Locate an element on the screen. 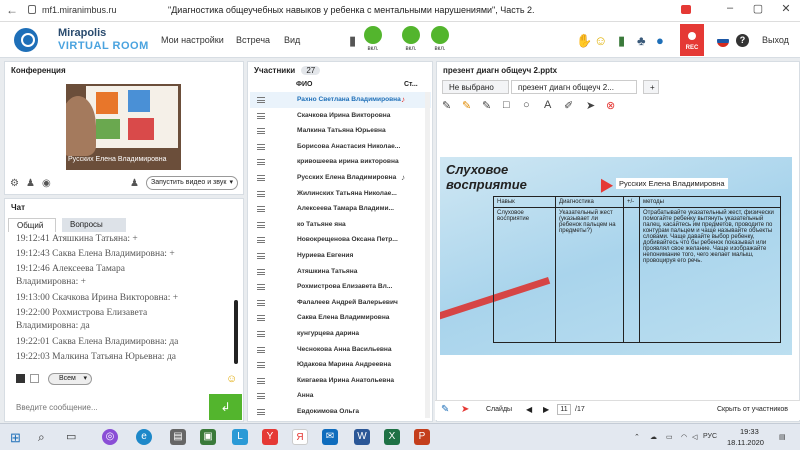  files-icon: ▤ is located at coordinates (178, 437).